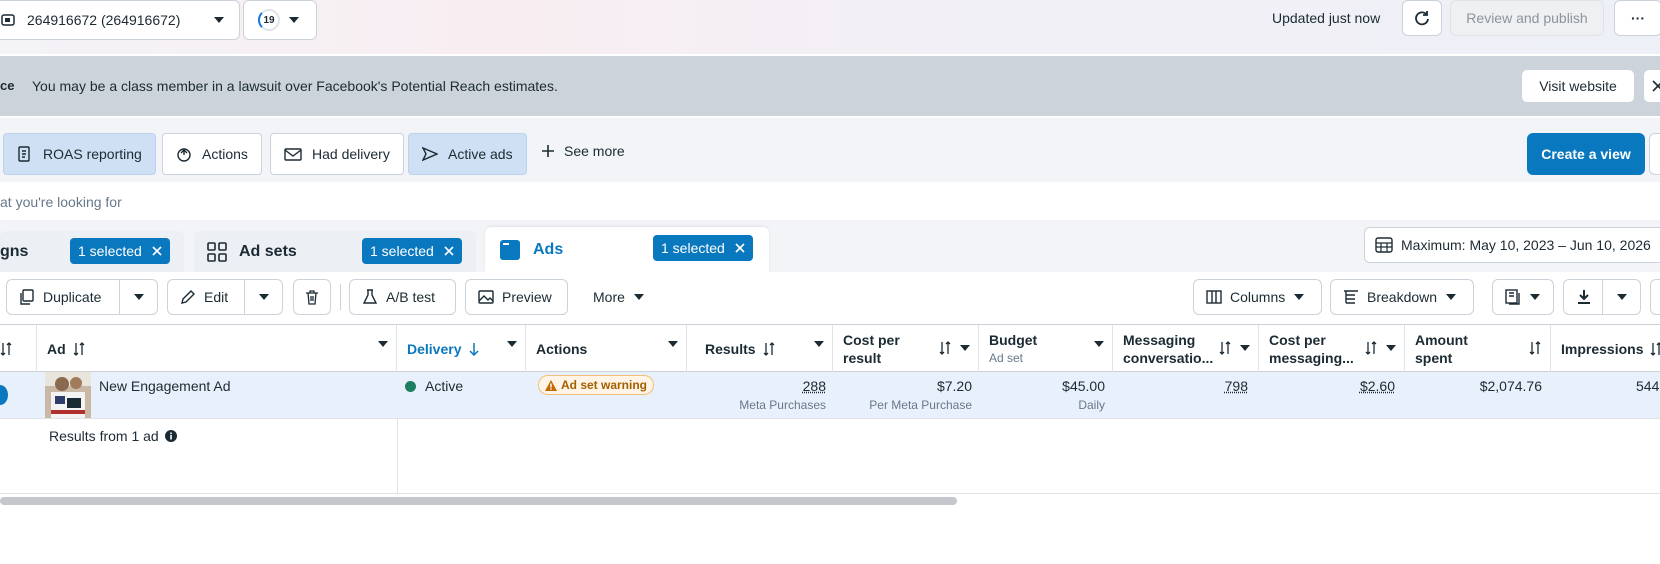 The image size is (1660, 564). I want to click on account-selector: 264916672 (264916672), so click(120, 20).